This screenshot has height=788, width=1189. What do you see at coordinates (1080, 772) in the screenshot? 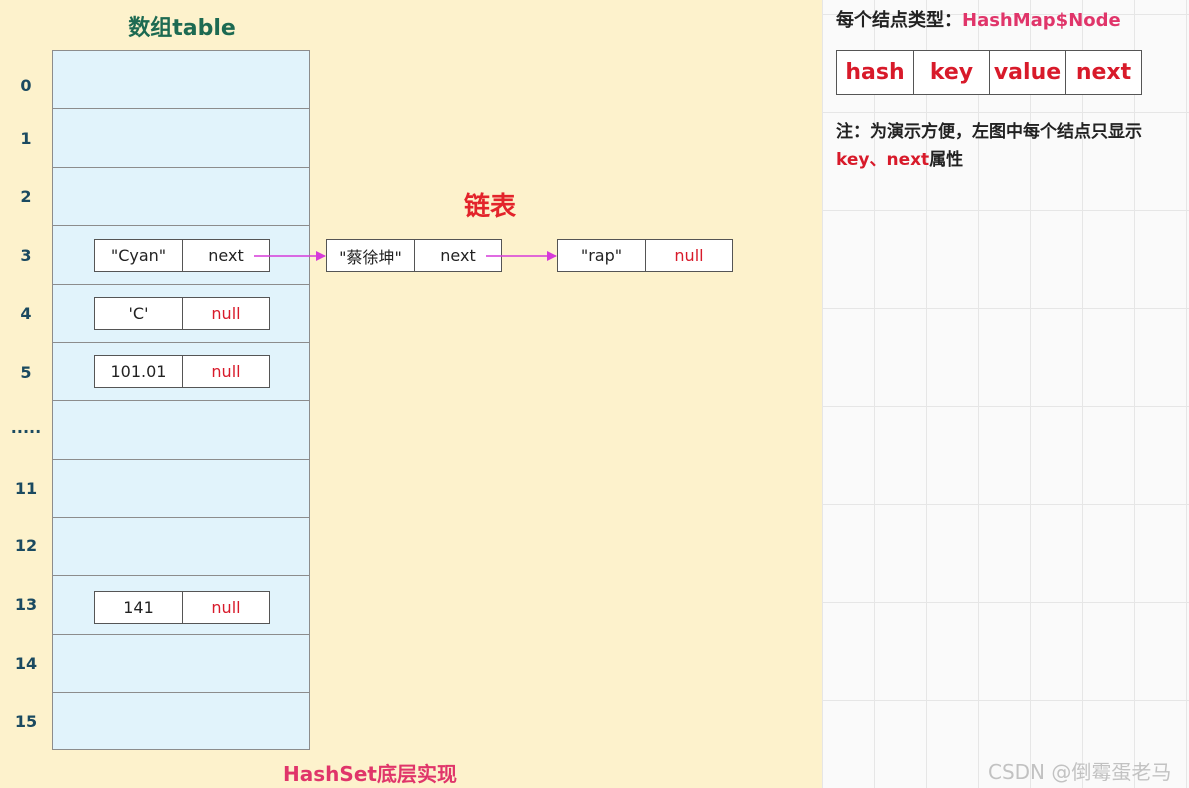
I see `watermark: CSDN @倒霉蛋老马` at bounding box center [1080, 772].